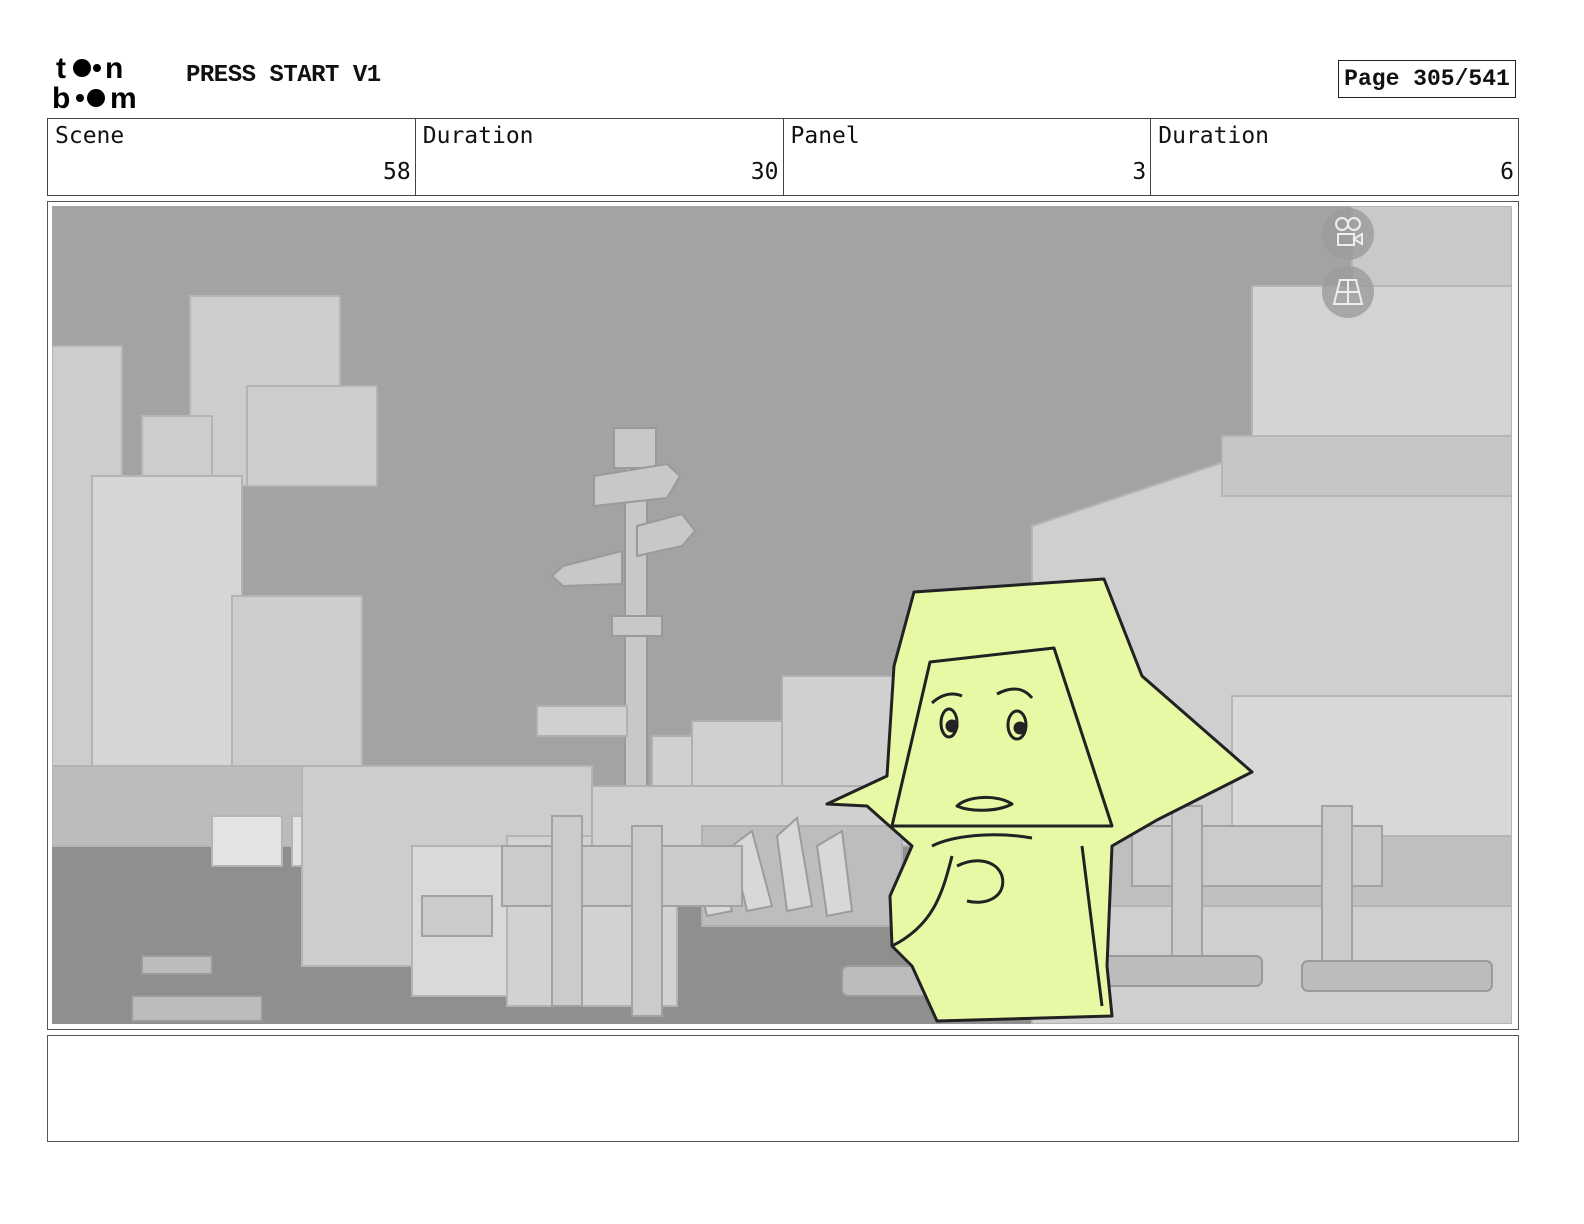 The width and height of the screenshot is (1584, 1224). I want to click on toonboom-logo: t n b m, so click(108, 82).